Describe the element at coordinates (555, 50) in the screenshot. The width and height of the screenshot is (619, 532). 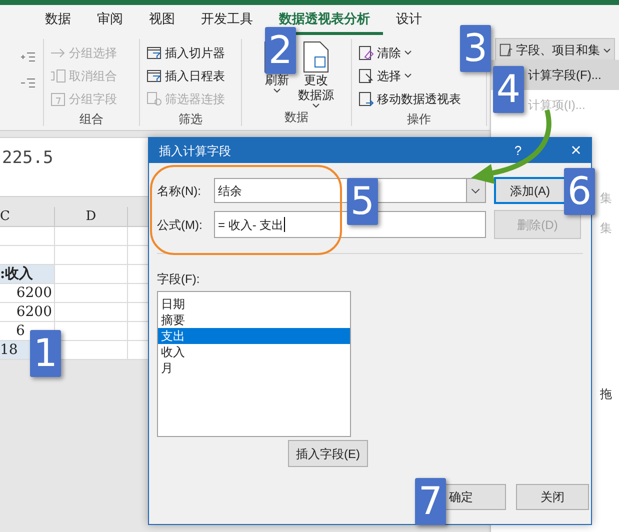
I see `fields-items-sets-button: 字段、项目和集` at that location.